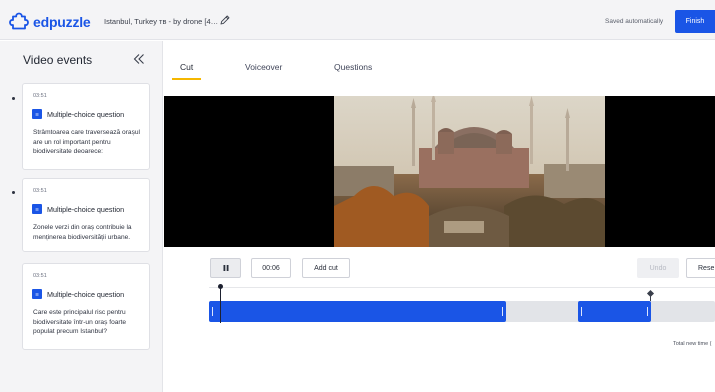 This screenshot has width=715, height=392. What do you see at coordinates (658, 268) in the screenshot?
I see `undo-button: Undo` at bounding box center [658, 268].